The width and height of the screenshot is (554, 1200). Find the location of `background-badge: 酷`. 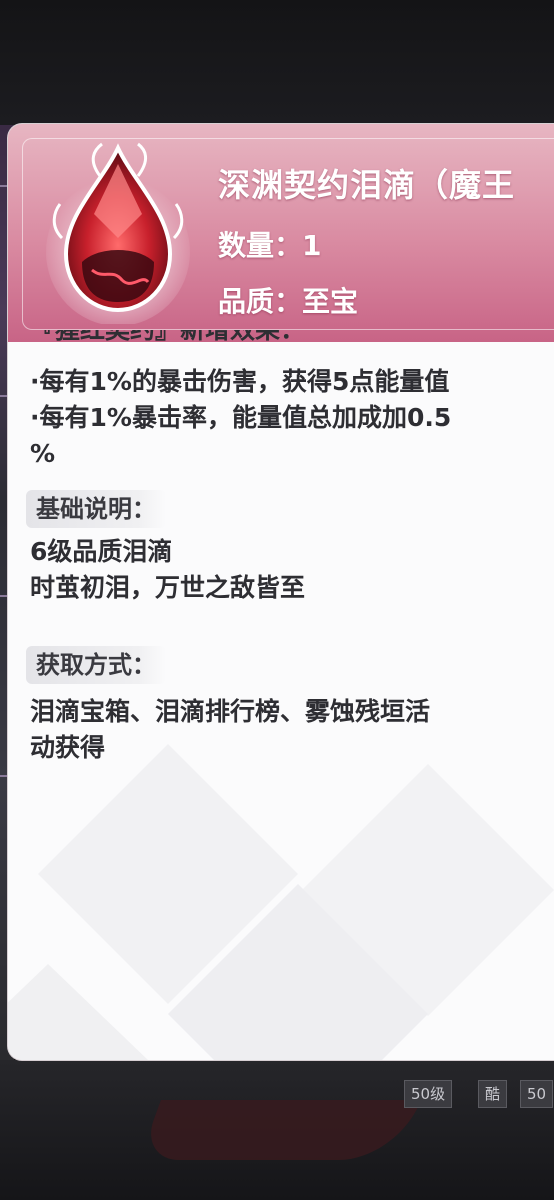

background-badge: 酷 is located at coordinates (493, 1094).